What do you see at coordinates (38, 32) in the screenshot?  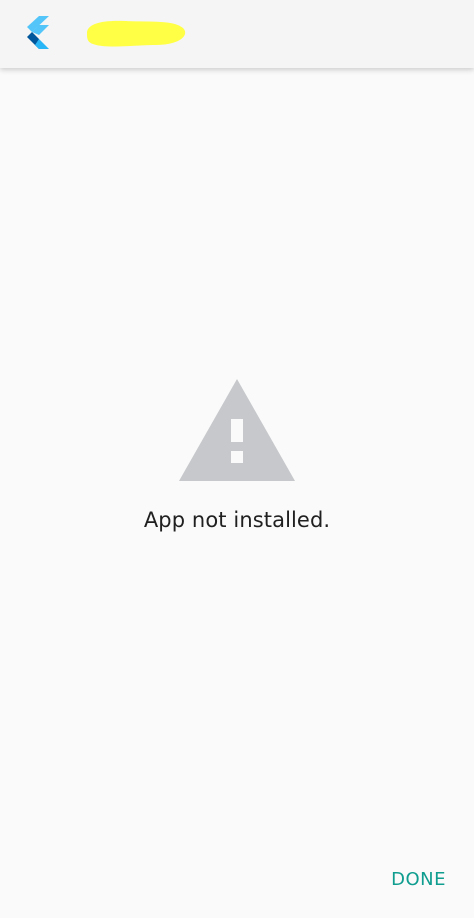 I see `flutter-icon` at bounding box center [38, 32].